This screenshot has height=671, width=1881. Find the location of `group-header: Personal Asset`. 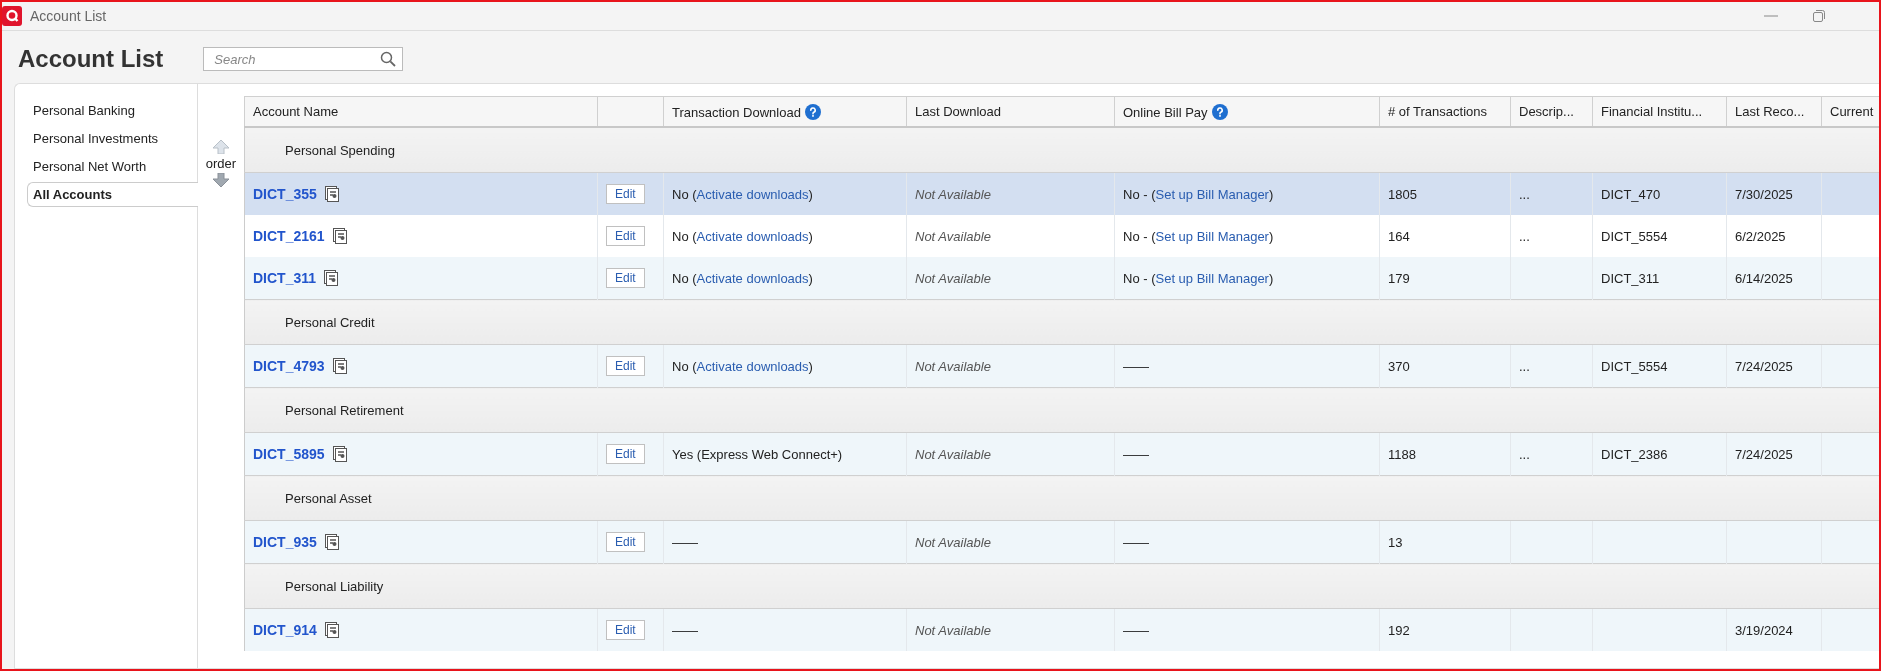

group-header: Personal Asset is located at coordinates (1061, 498).